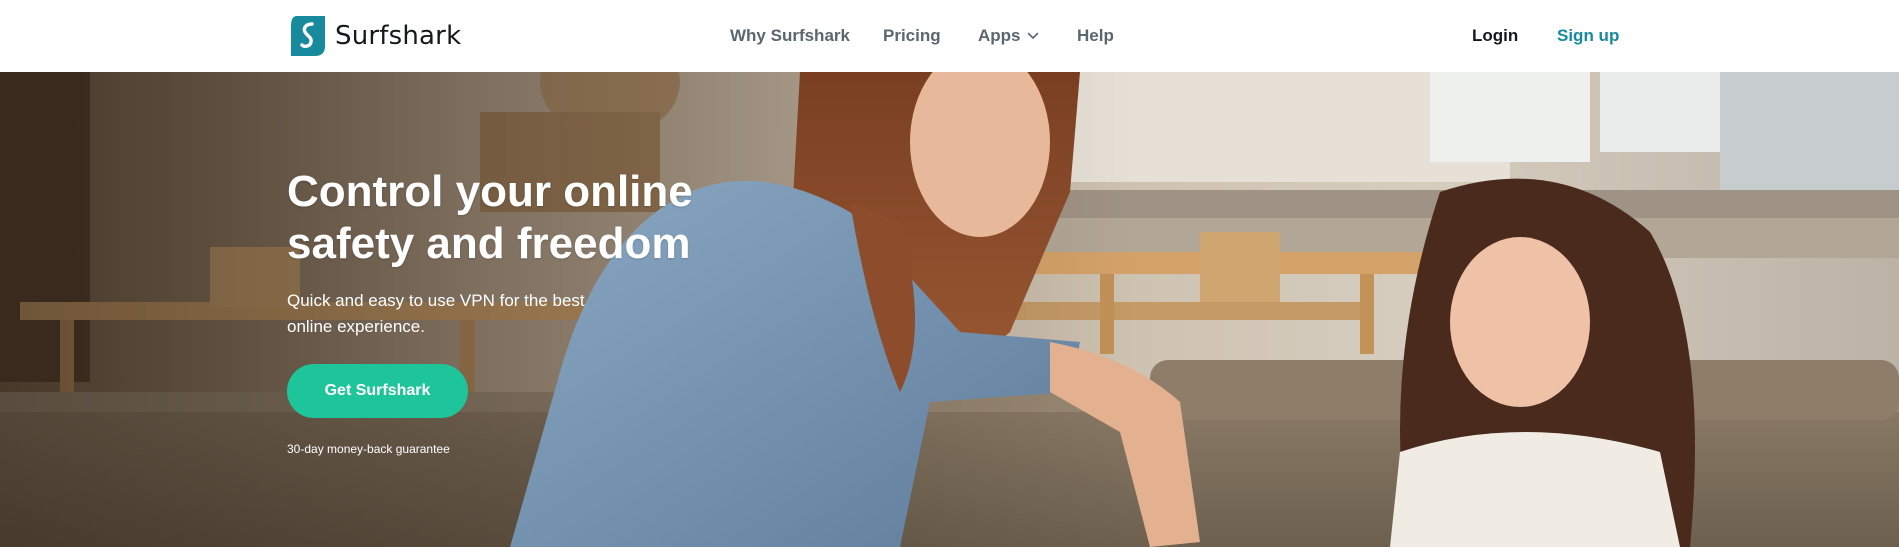  What do you see at coordinates (912, 36) in the screenshot?
I see `nav-pricing: Pricing` at bounding box center [912, 36].